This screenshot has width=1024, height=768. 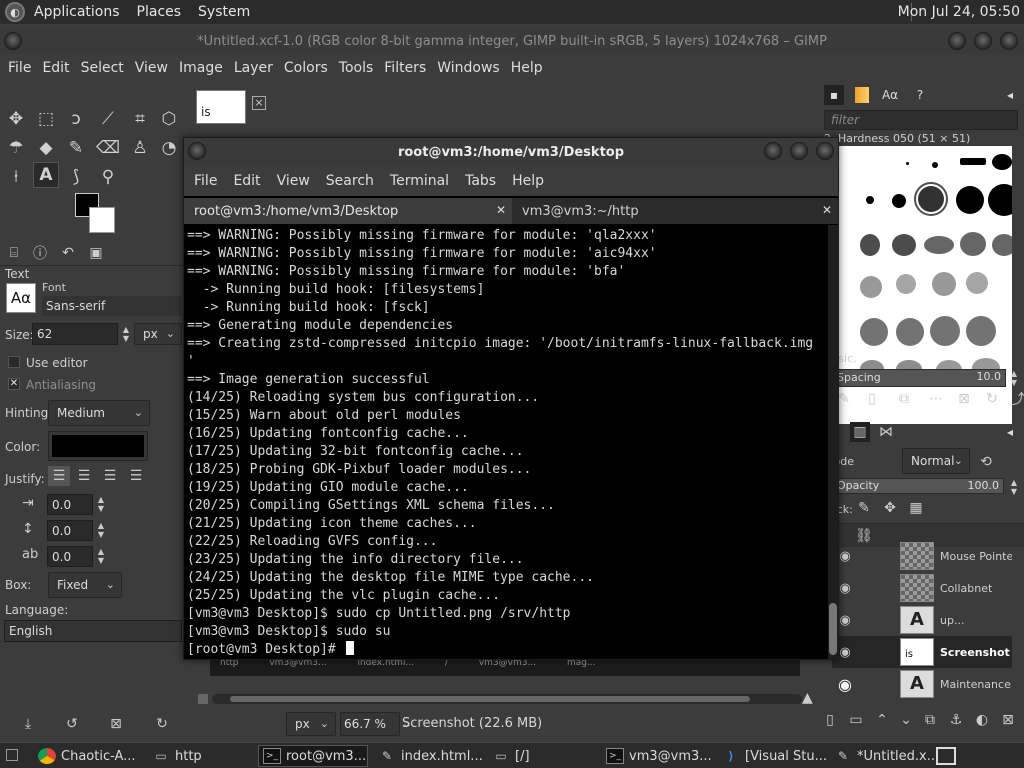 I want to click on window-menu-button, so click(x=13, y=41).